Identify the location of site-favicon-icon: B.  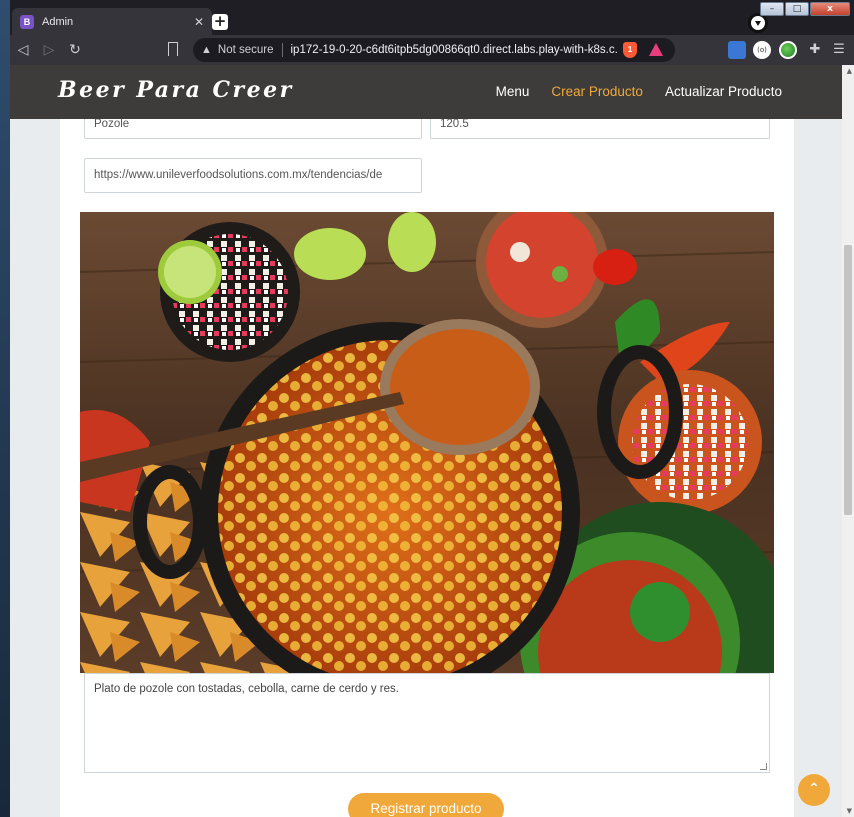
(27, 21).